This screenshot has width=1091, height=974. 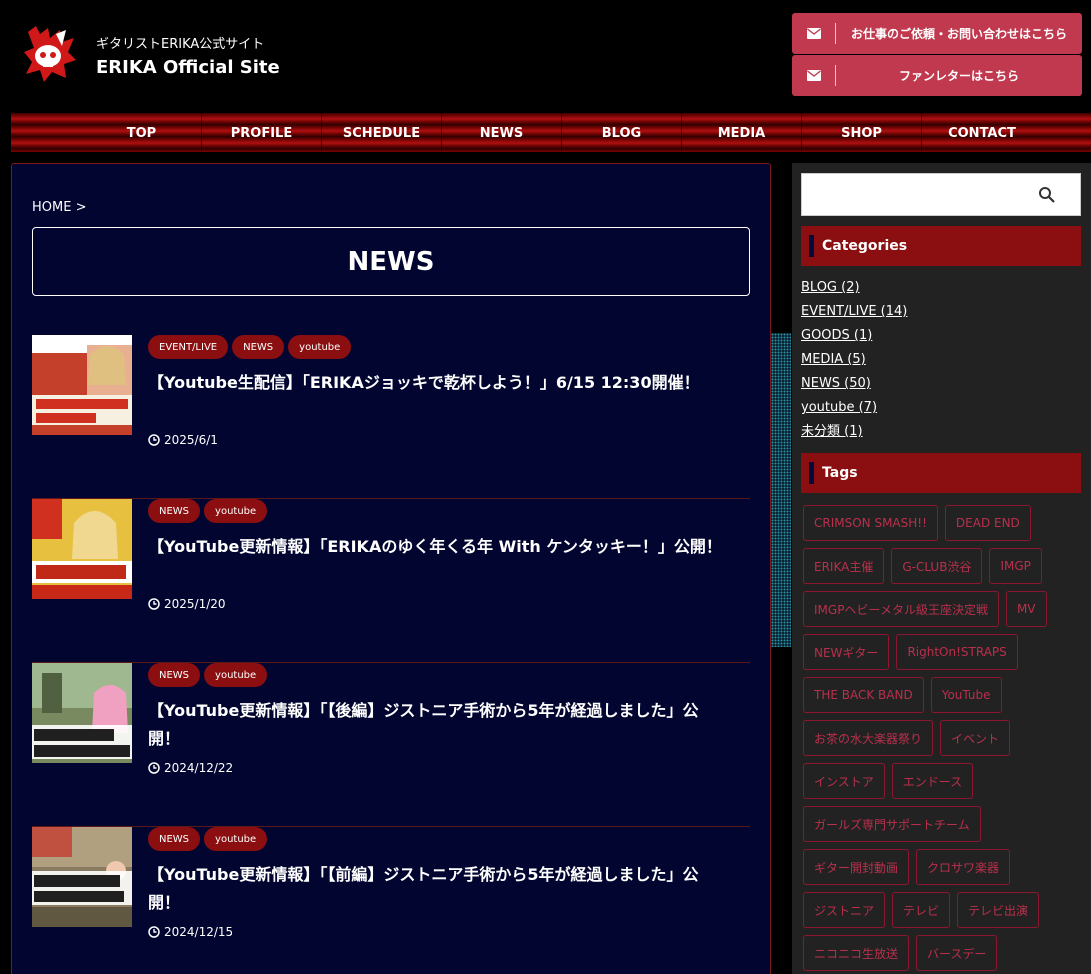 I want to click on tag-link: テレビ出演, so click(x=998, y=910).